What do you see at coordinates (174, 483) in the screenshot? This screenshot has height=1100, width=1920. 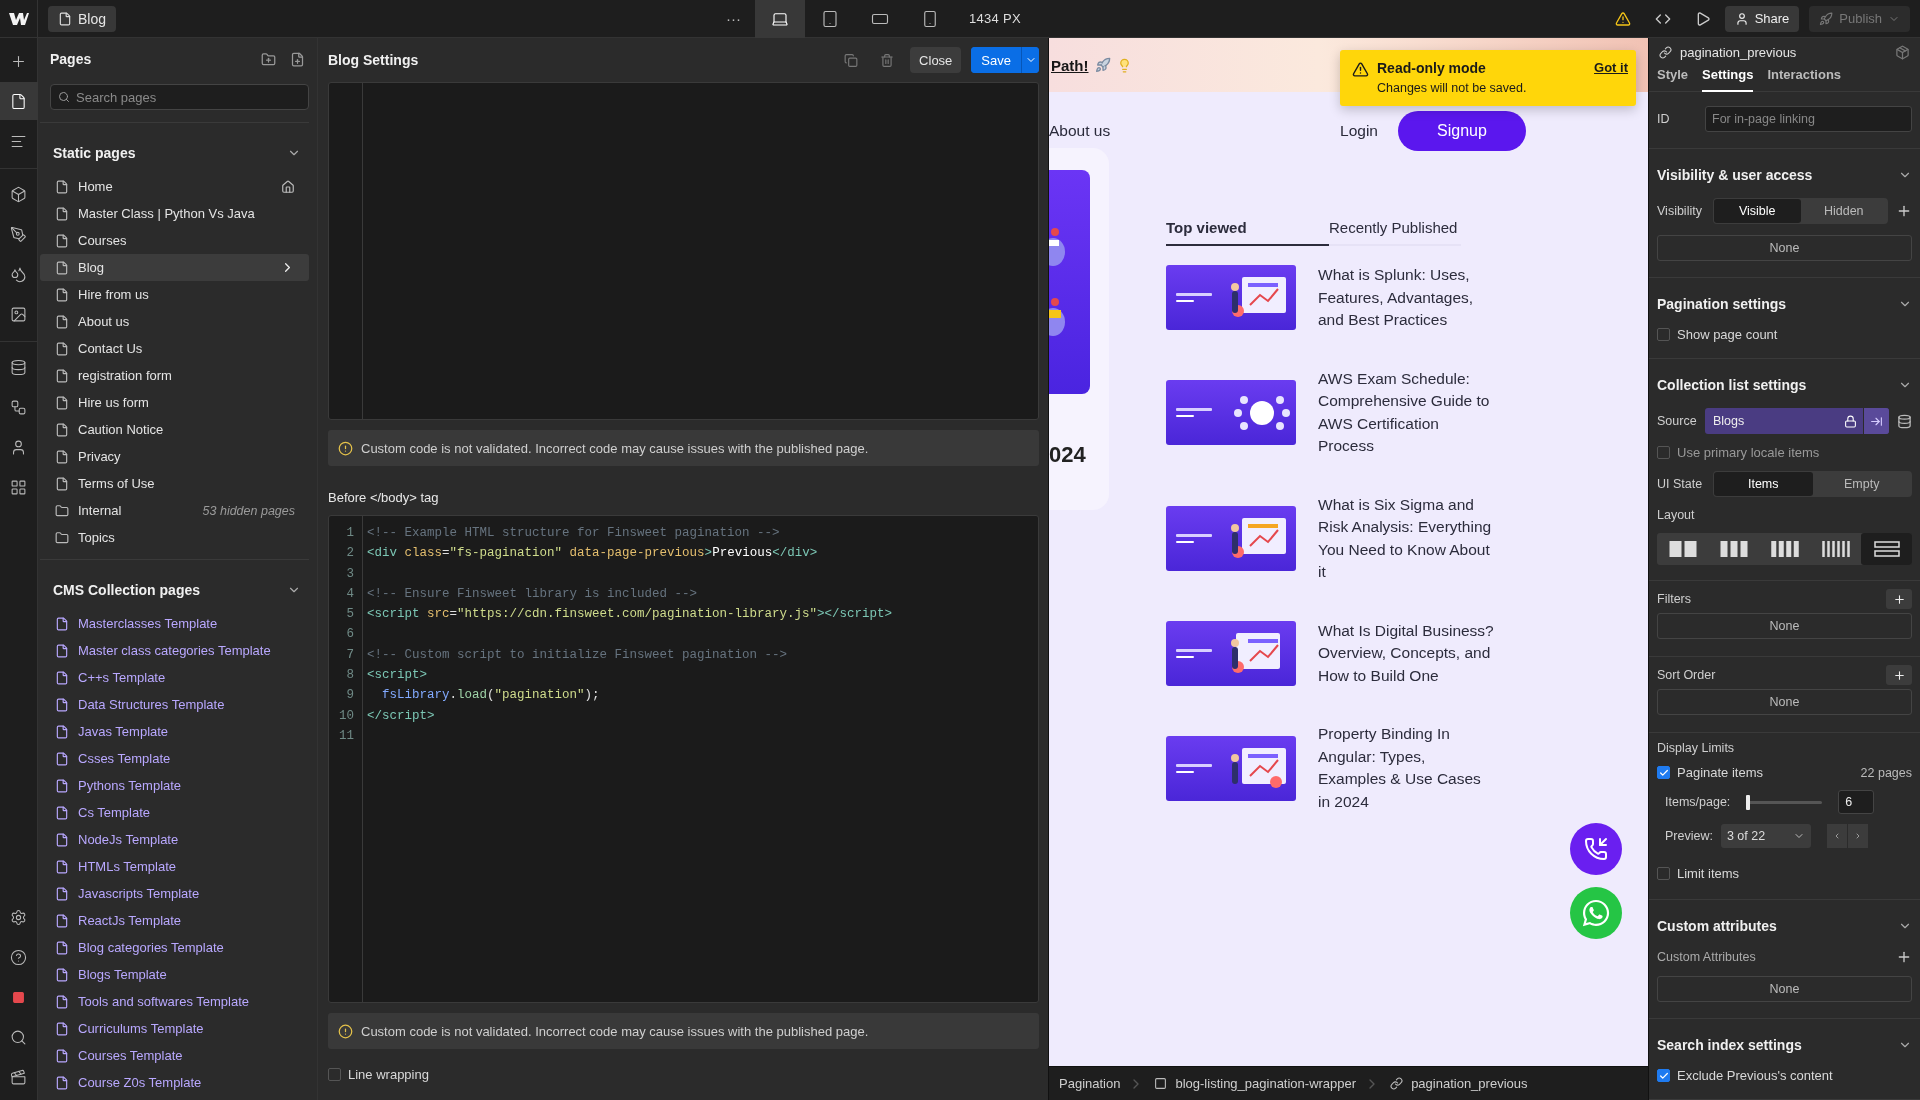 I see `page-item: Terms of Use` at bounding box center [174, 483].